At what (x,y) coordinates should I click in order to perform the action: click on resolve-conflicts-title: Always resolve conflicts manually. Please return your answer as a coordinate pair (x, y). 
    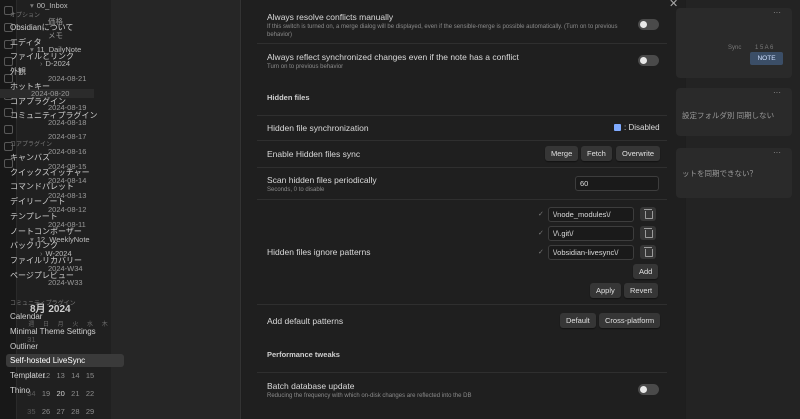
    Looking at the image, I should click on (330, 17).